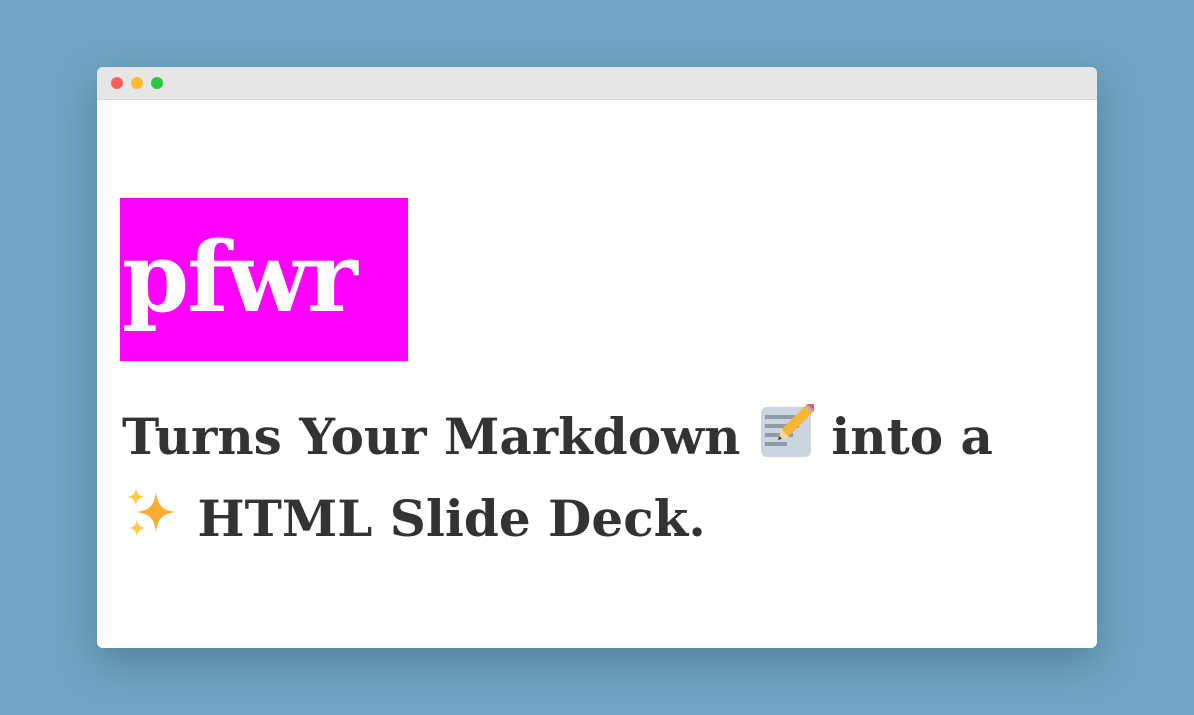 Image resolution: width=1194 pixels, height=715 pixels. I want to click on tagline-text-3: HTML Slide Deck., so click(451, 518).